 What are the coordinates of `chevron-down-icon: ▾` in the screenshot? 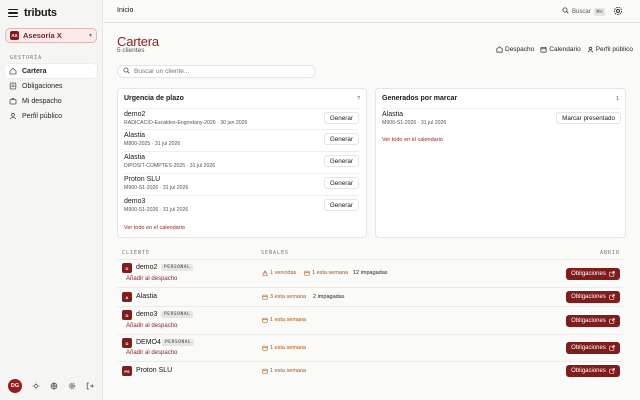 It's located at (90, 36).